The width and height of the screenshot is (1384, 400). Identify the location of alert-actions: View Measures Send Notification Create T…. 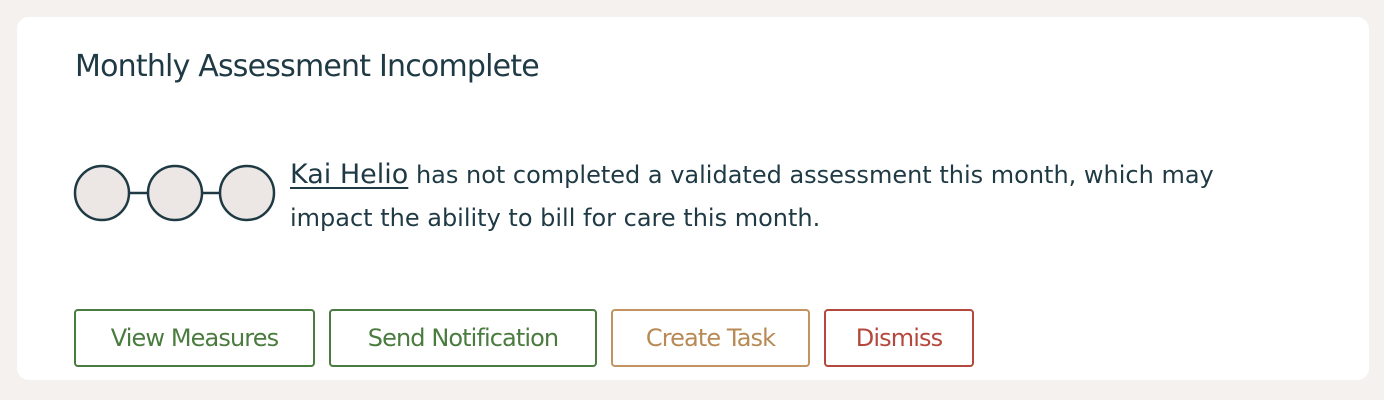
(524, 338).